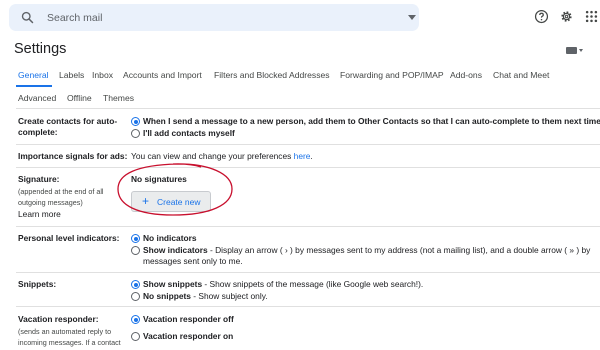  Describe the element at coordinates (73, 156) in the screenshot. I see `importance-signals-label: Importance signals for ads:` at that location.